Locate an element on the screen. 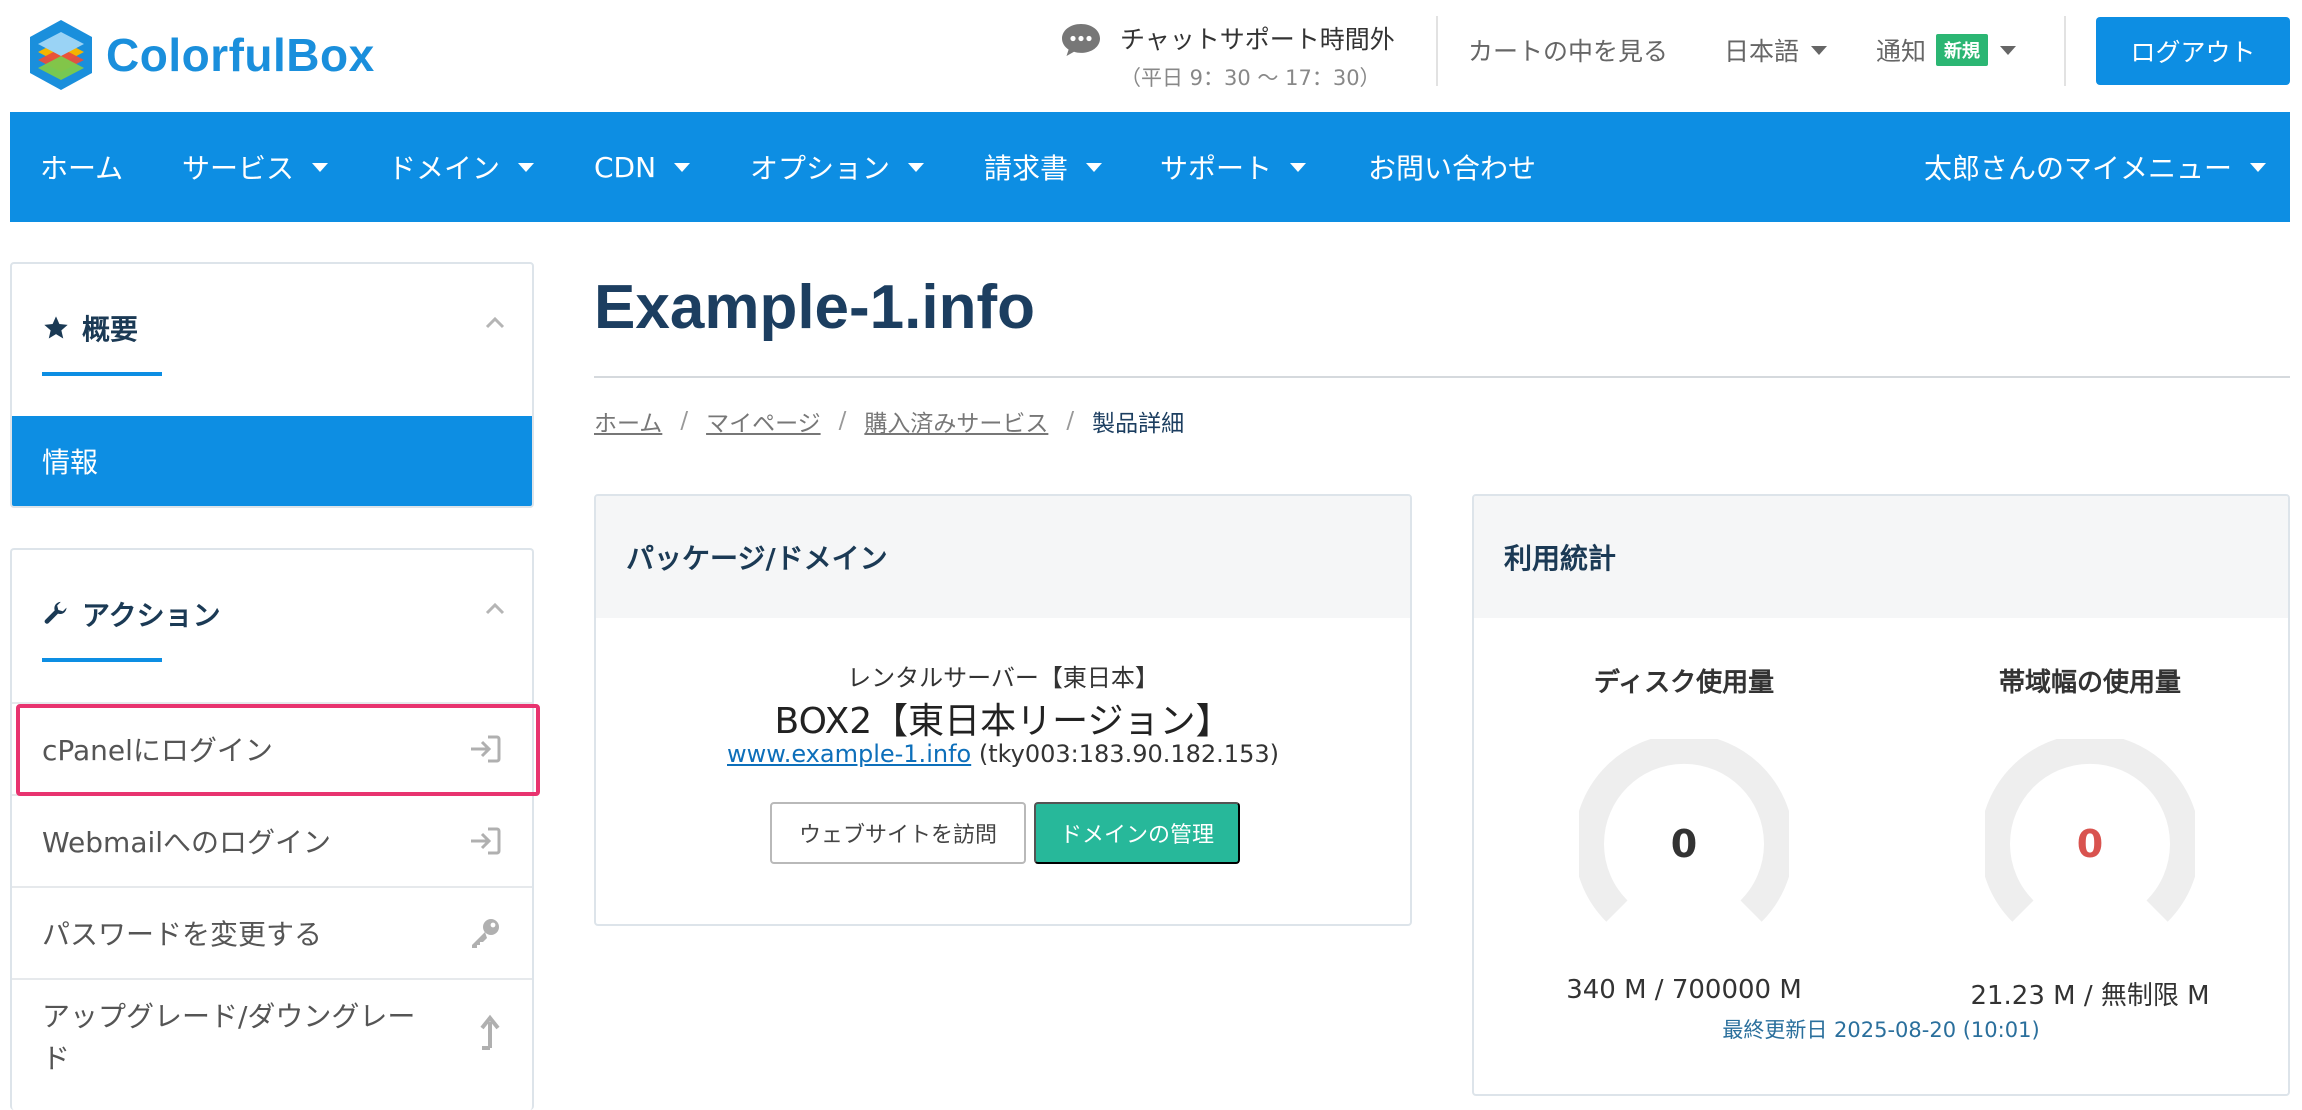 Image resolution: width=2302 pixels, height=1110 pixels. sidebar-item-webmail-login: Webmailへのログイン is located at coordinates (272, 840).